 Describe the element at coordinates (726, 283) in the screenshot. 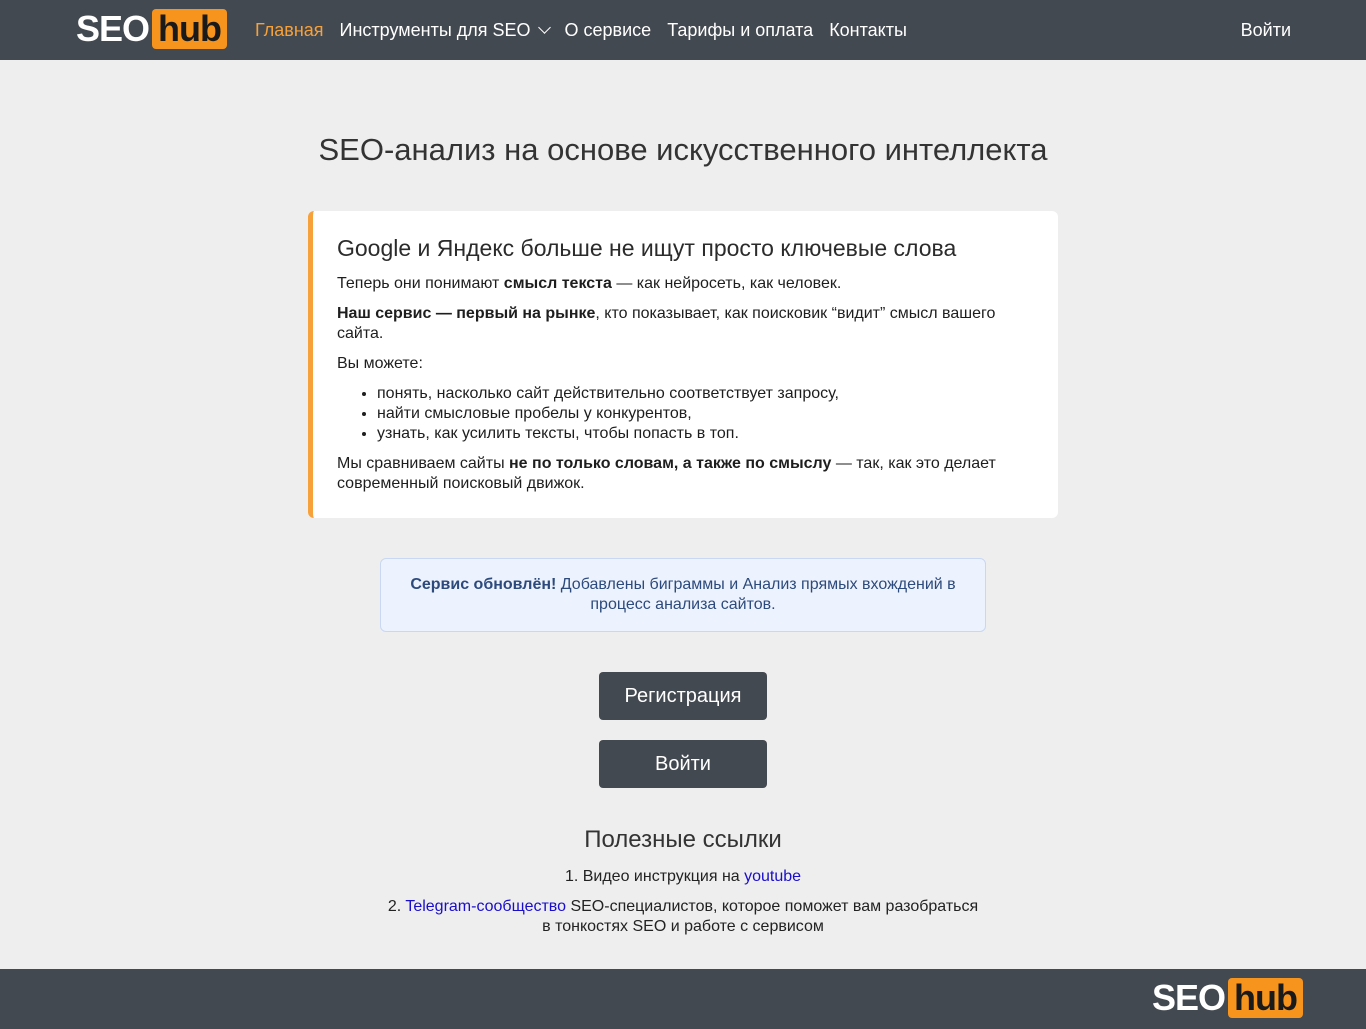

I see `intro-p1-text-end: — как нейросеть, как человек.` at that location.